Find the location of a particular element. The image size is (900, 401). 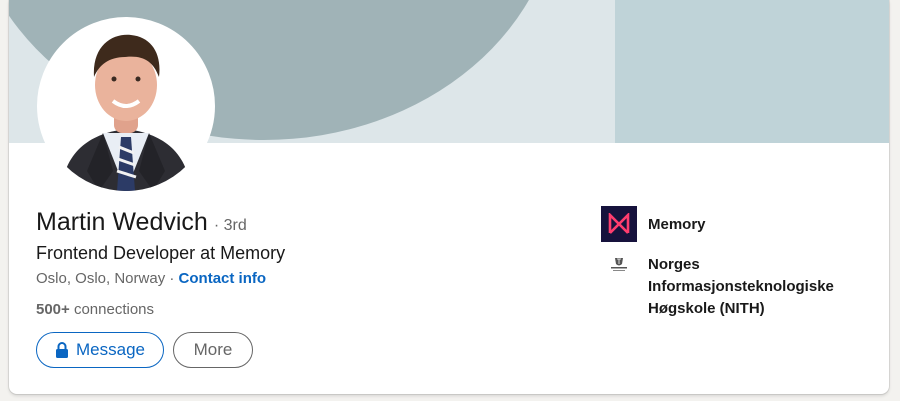

connections-label: connections is located at coordinates (114, 309).